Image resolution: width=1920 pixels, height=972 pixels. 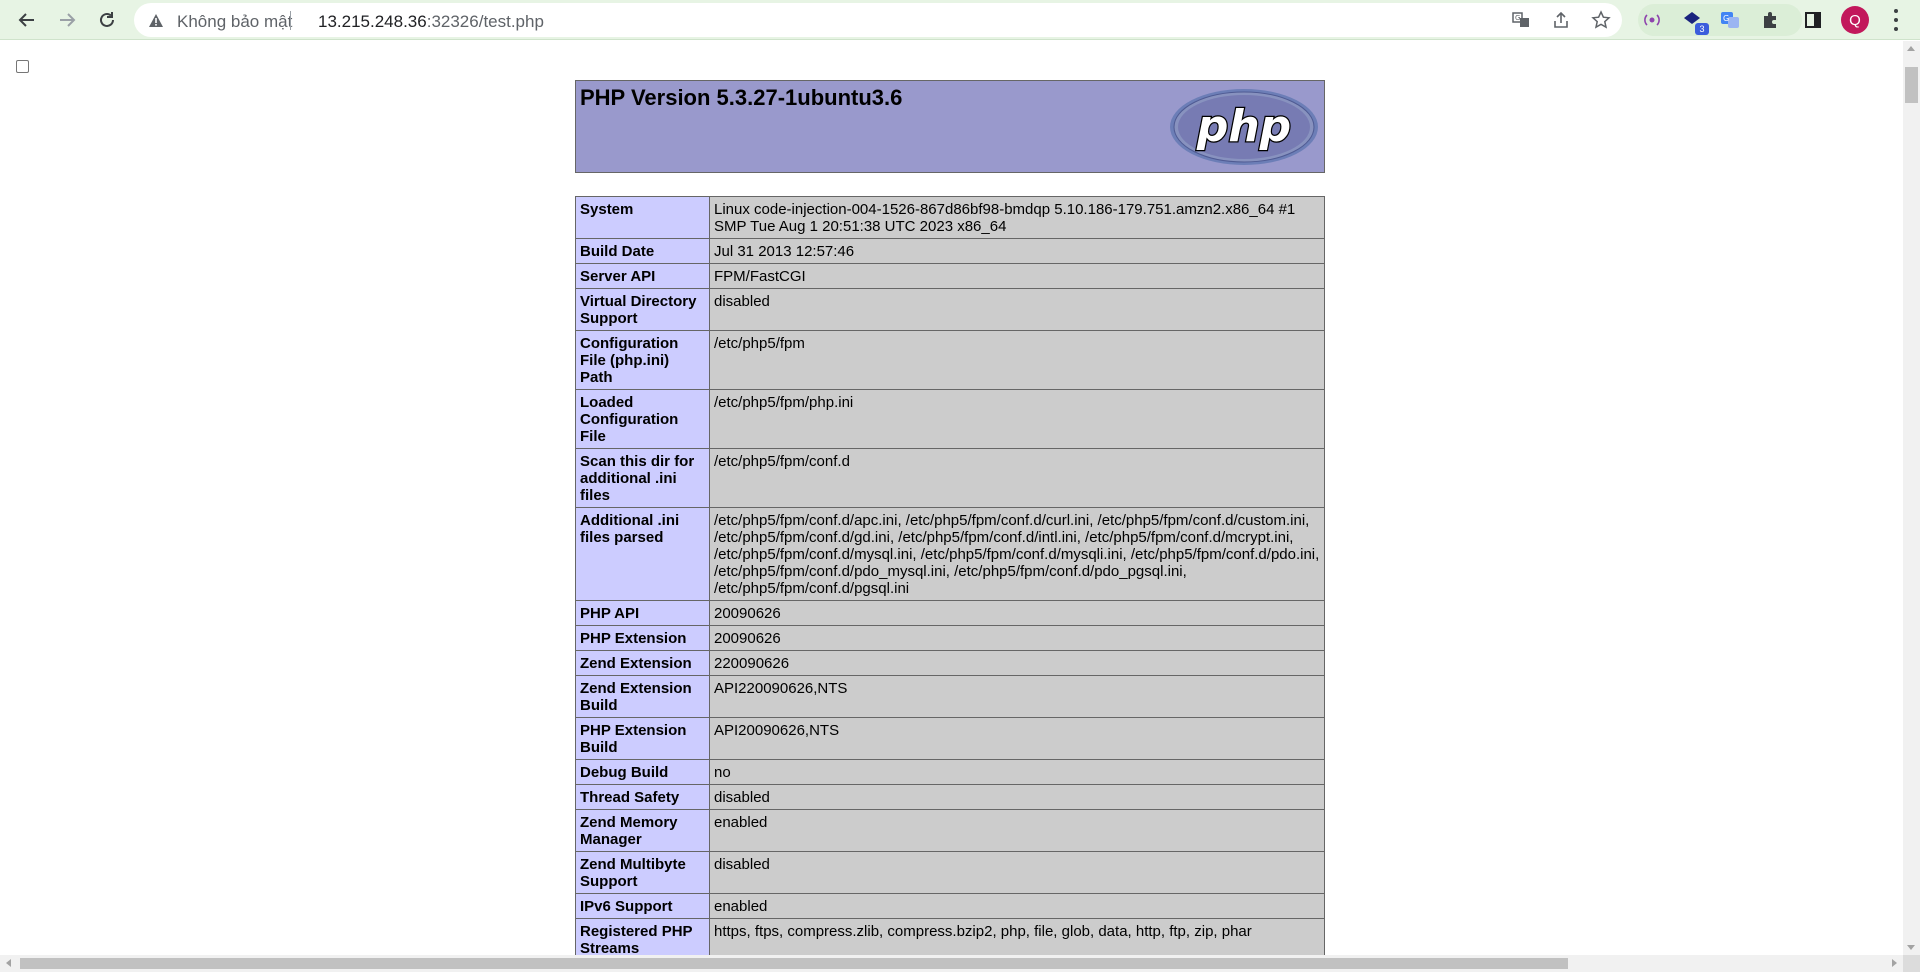 What do you see at coordinates (1894, 963) in the screenshot?
I see `scroll-right-icon` at bounding box center [1894, 963].